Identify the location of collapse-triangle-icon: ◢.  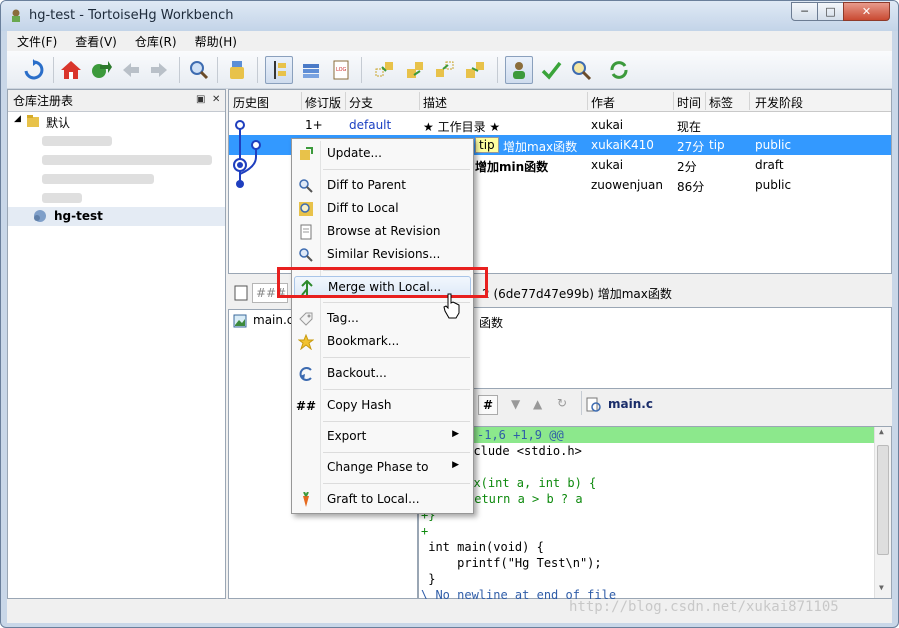
(17, 119).